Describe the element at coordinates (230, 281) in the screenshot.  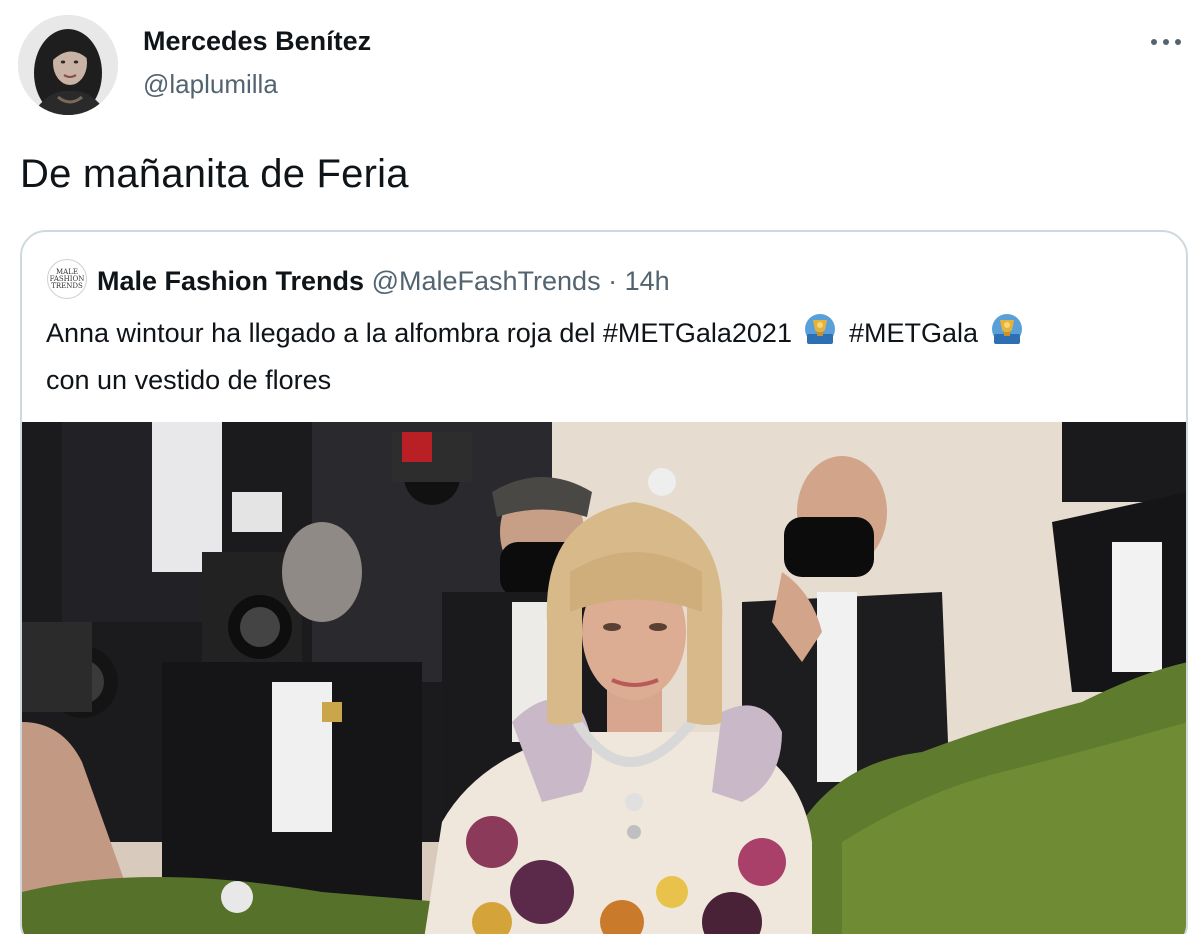
I see `quoted-author-name: Male Fashion Trends` at that location.